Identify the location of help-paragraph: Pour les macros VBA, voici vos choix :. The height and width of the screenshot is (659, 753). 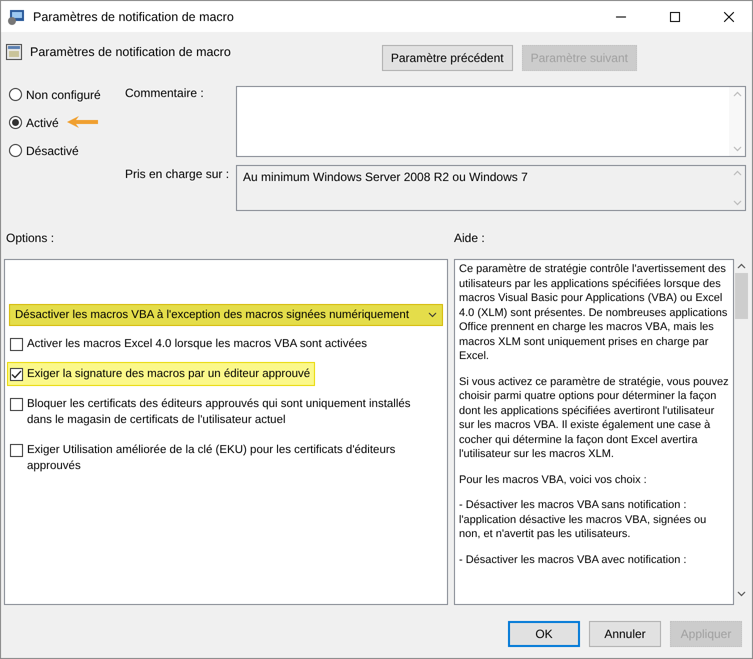
(553, 479).